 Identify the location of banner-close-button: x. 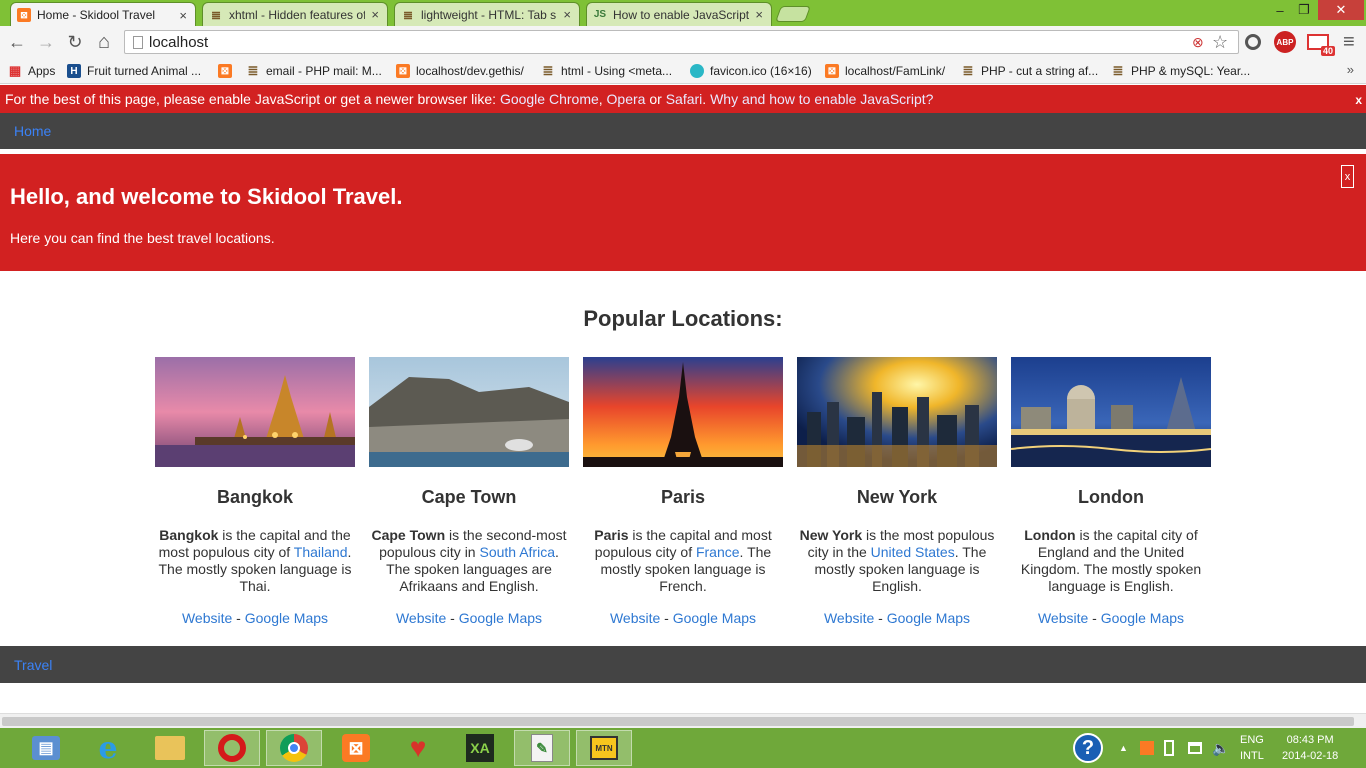
(1347, 176).